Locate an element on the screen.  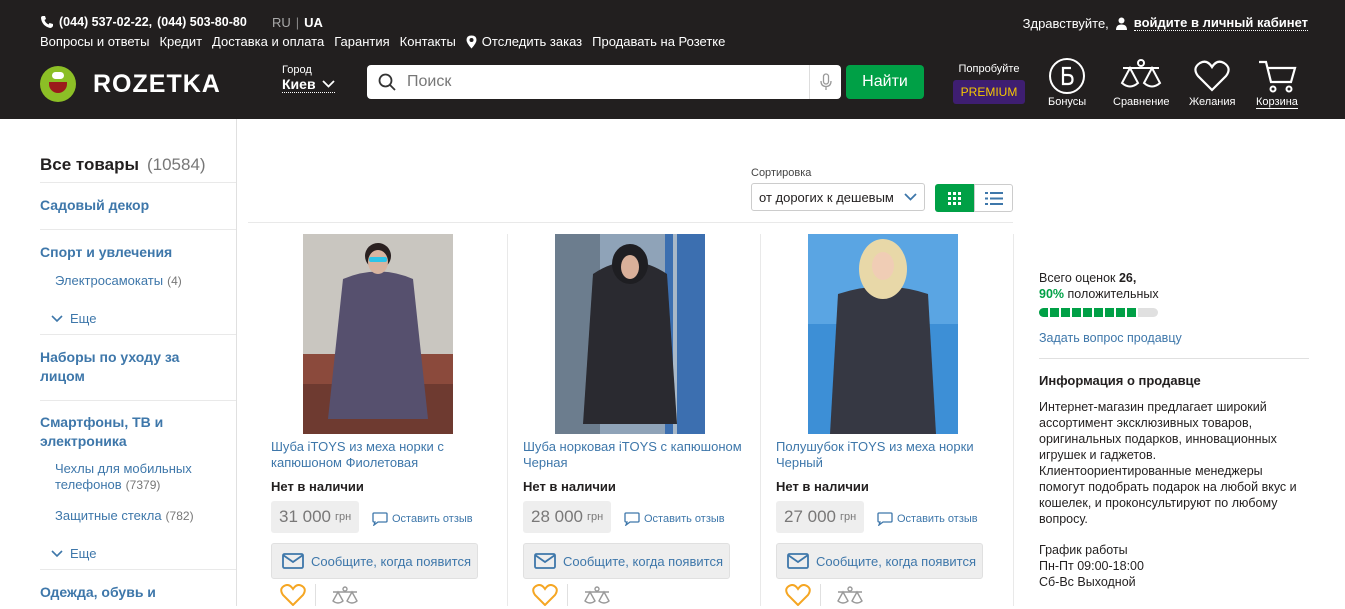
nav-delivery: Доставка и оплата is located at coordinates (268, 41).